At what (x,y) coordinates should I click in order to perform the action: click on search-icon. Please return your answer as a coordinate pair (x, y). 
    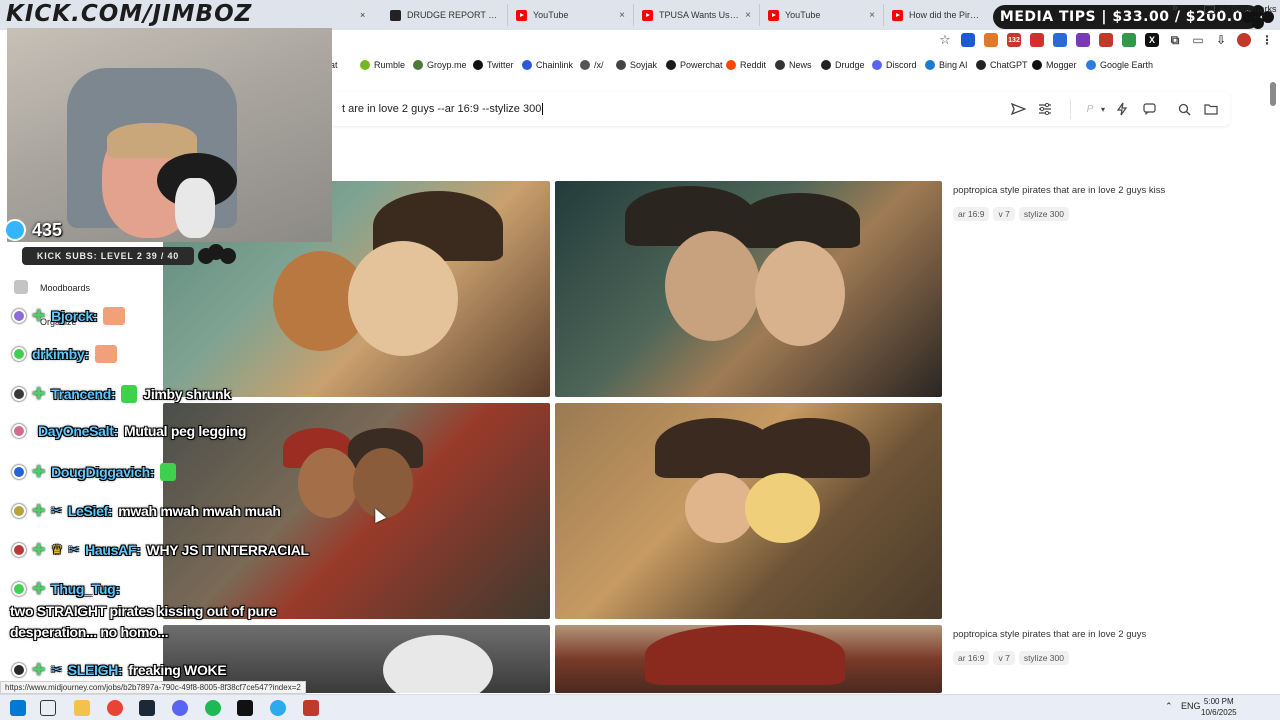
    Looking at the image, I should click on (1184, 109).